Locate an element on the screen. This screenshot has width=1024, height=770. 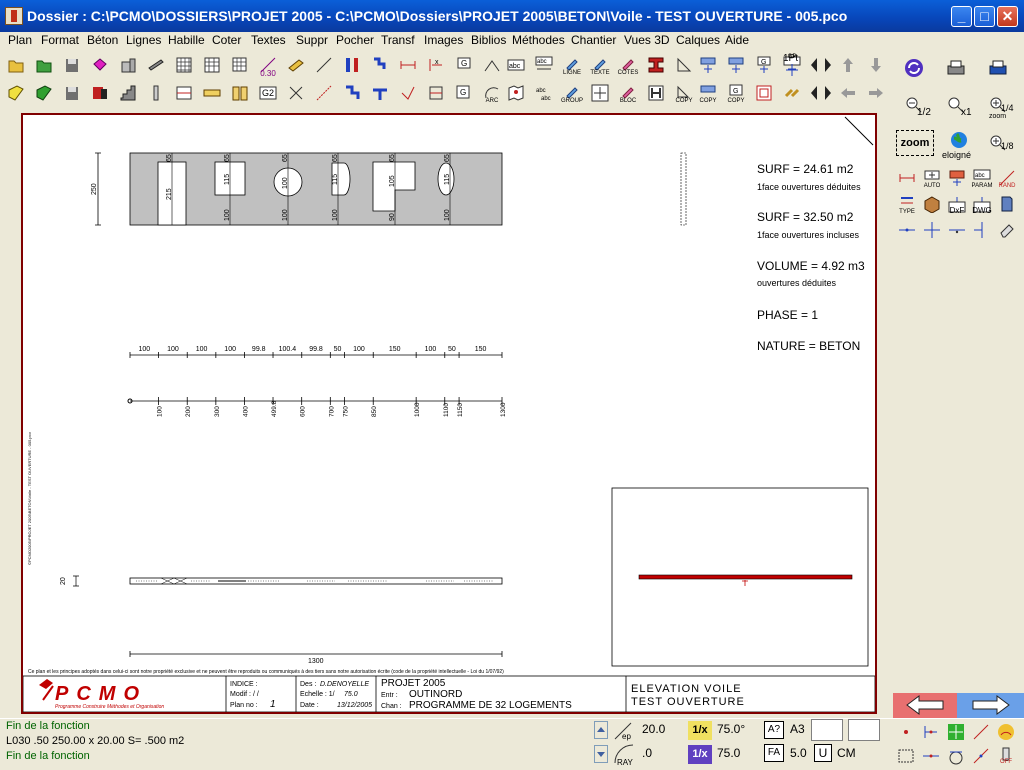
menu-vues3d: Vues 3D is located at coordinates (647, 40).